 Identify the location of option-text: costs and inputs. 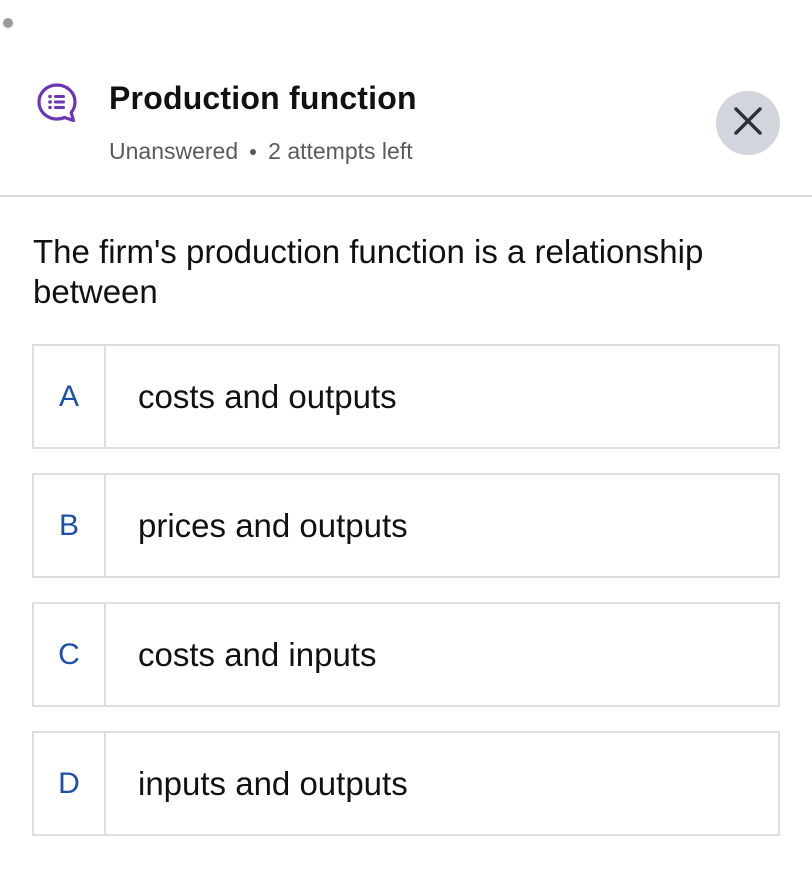
(257, 654).